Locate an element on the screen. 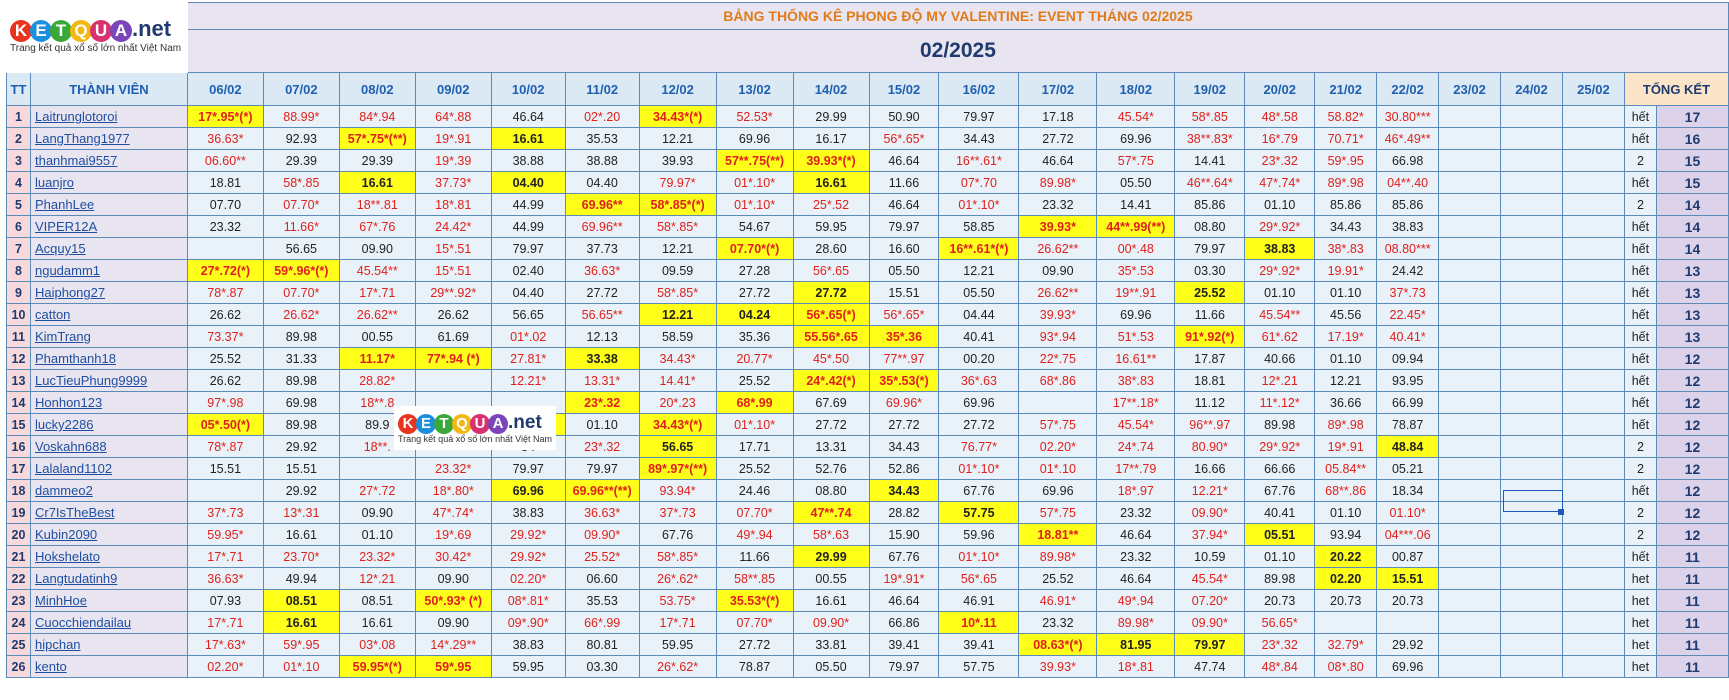  result-cell: 69.96 is located at coordinates (754, 138).